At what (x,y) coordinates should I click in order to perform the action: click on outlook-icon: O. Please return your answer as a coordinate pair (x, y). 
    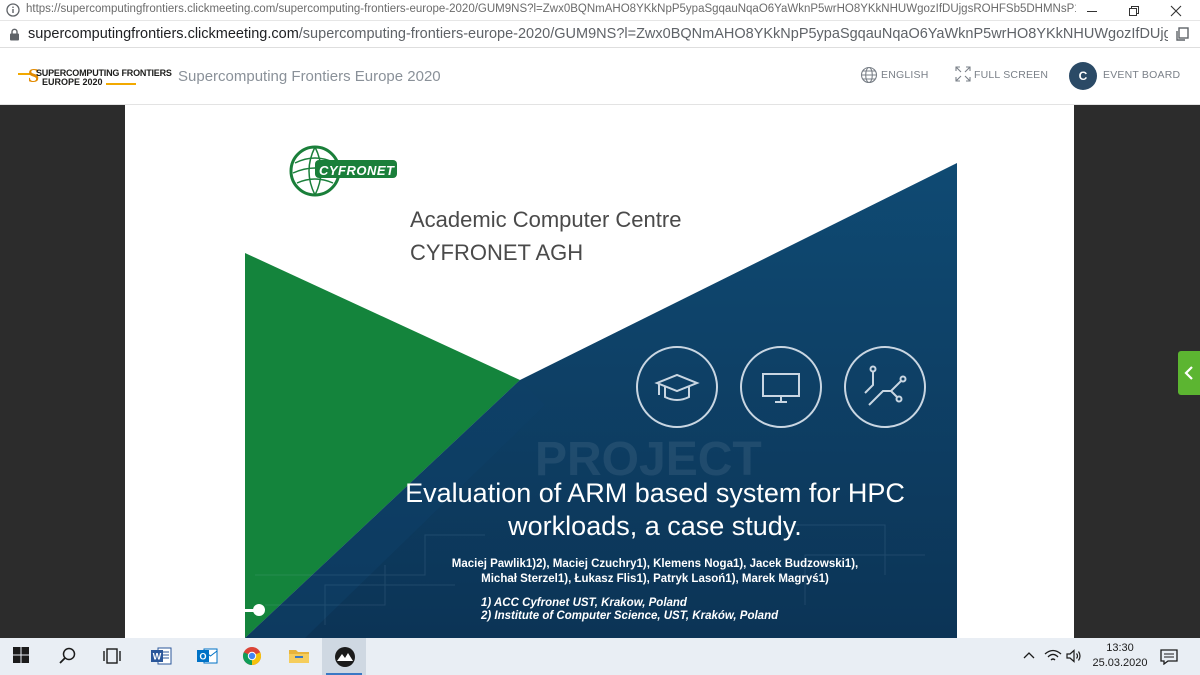
    Looking at the image, I should click on (207, 656).